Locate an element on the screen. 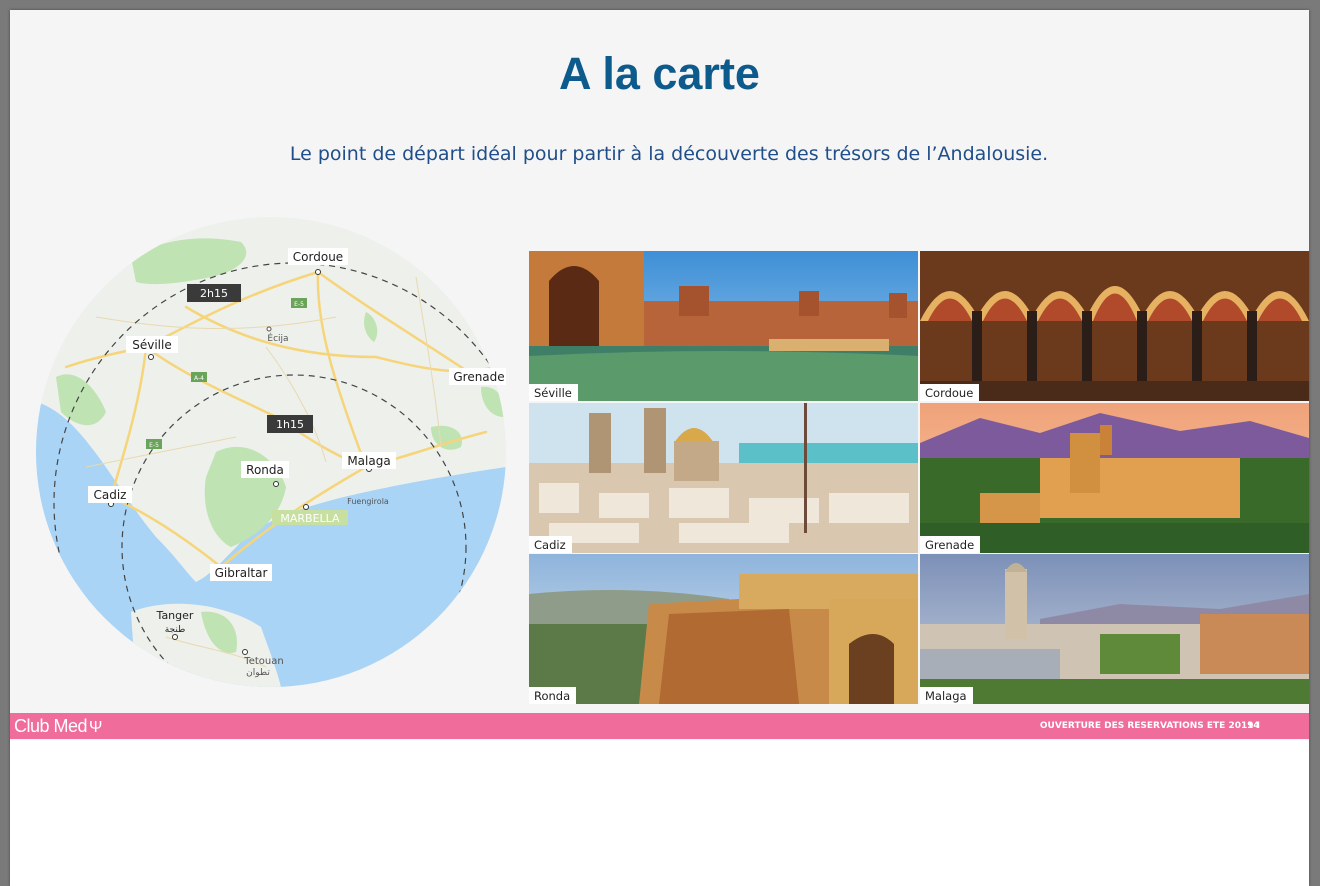  city-seville: Séville is located at coordinates (152, 345).